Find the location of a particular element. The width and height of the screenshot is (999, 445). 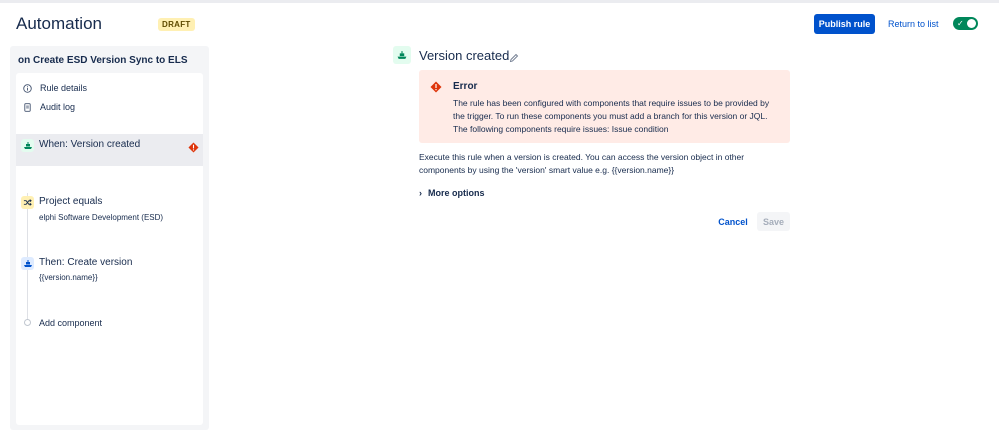

more-options-label: More options is located at coordinates (456, 193).